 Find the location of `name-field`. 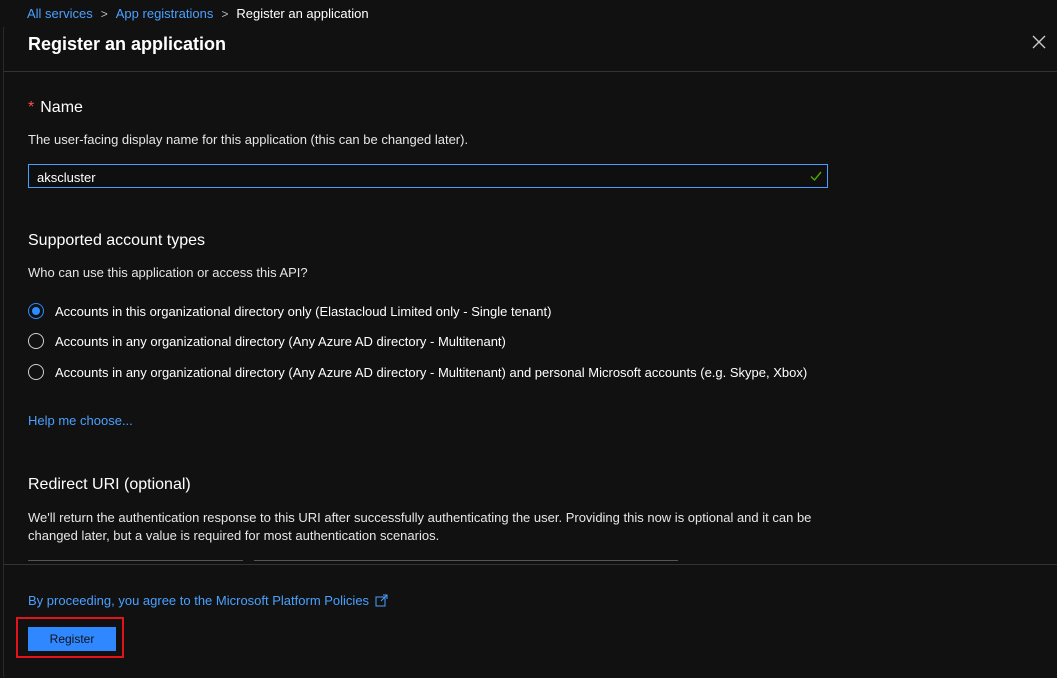

name-field is located at coordinates (428, 176).